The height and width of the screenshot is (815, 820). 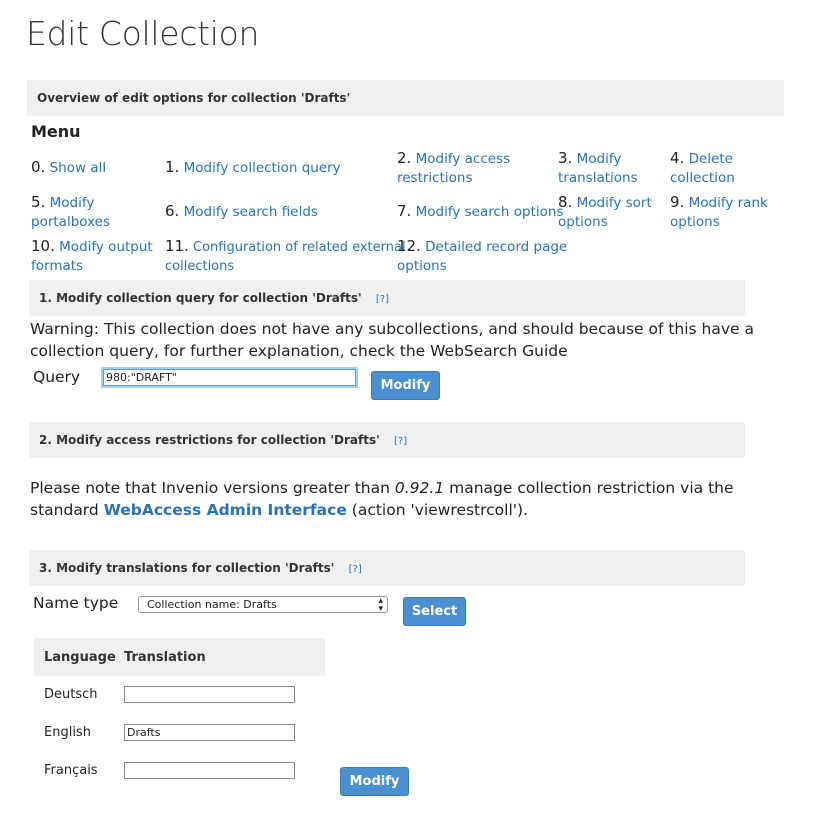 I want to click on note-version: 0.92.1, so click(x=419, y=488).